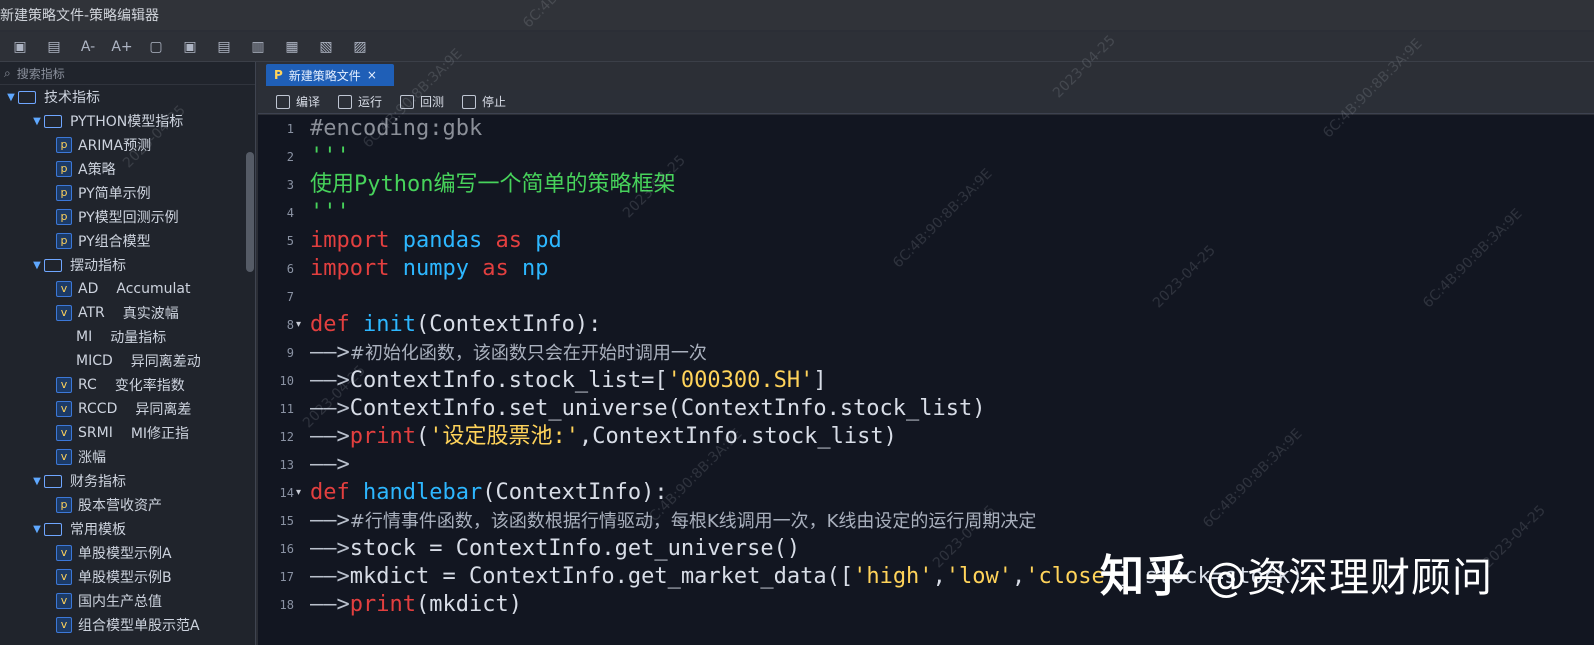  I want to click on tool5-icon: ▦, so click(292, 47).